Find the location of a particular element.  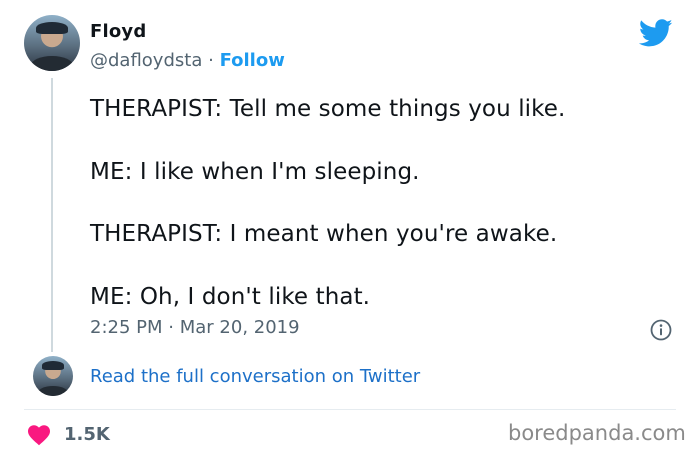

author-name: Floyd is located at coordinates (118, 31).